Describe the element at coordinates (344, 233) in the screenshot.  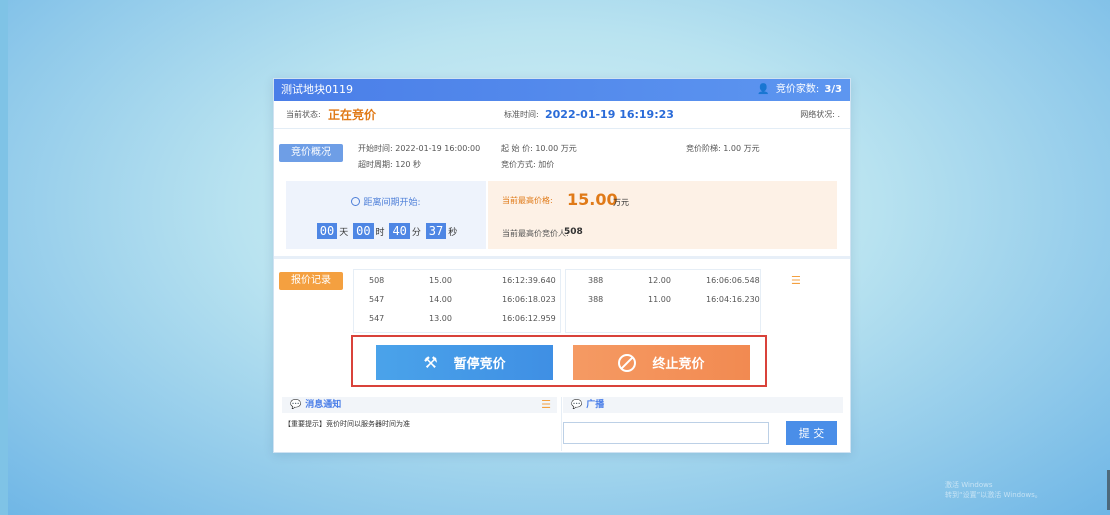
I see `days-unit: 天` at that location.